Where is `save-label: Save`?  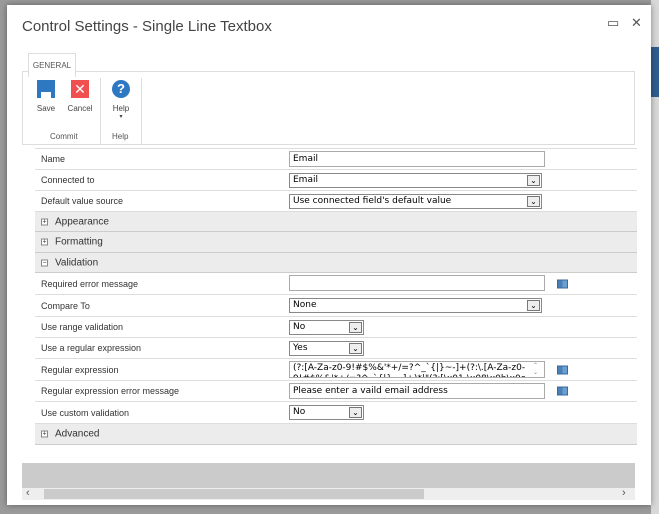 save-label: Save is located at coordinates (46, 108).